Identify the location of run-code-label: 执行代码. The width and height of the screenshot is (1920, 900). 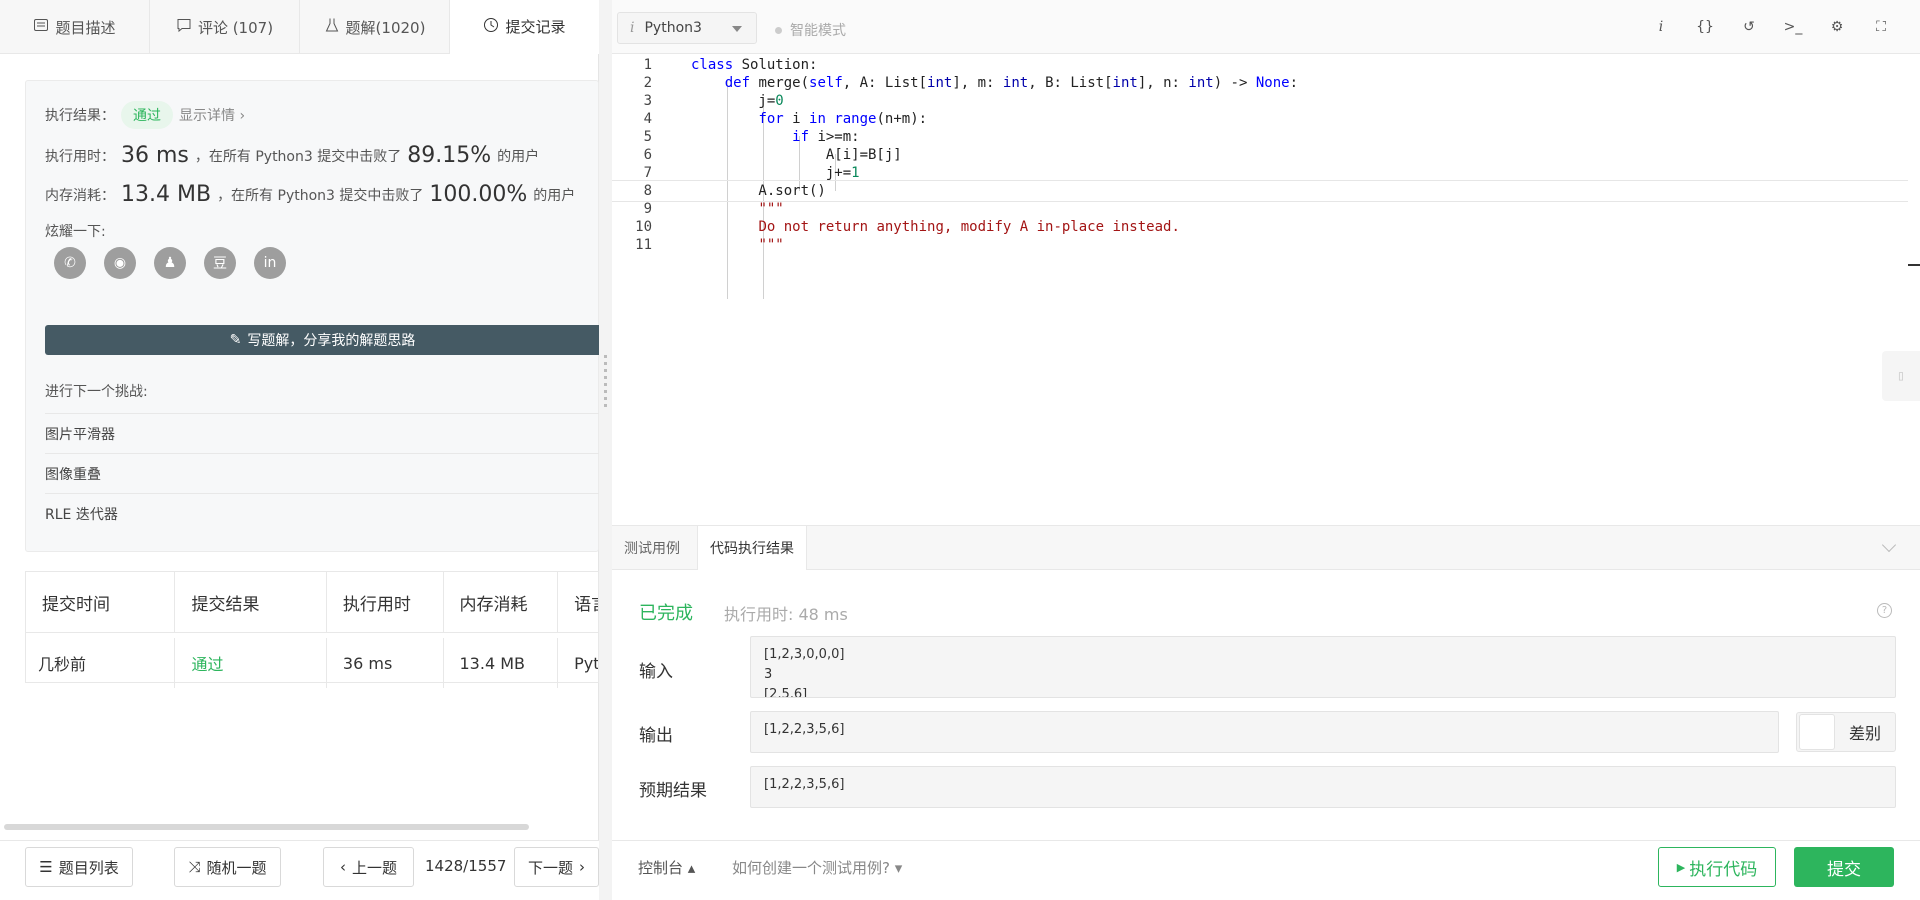
(1723, 869).